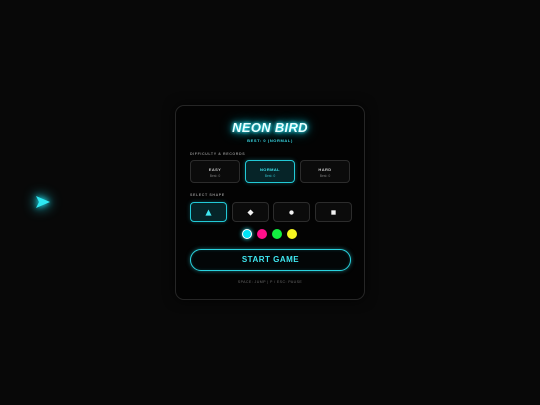 The image size is (540, 405). I want to click on difficulty-name: HARD, so click(325, 169).